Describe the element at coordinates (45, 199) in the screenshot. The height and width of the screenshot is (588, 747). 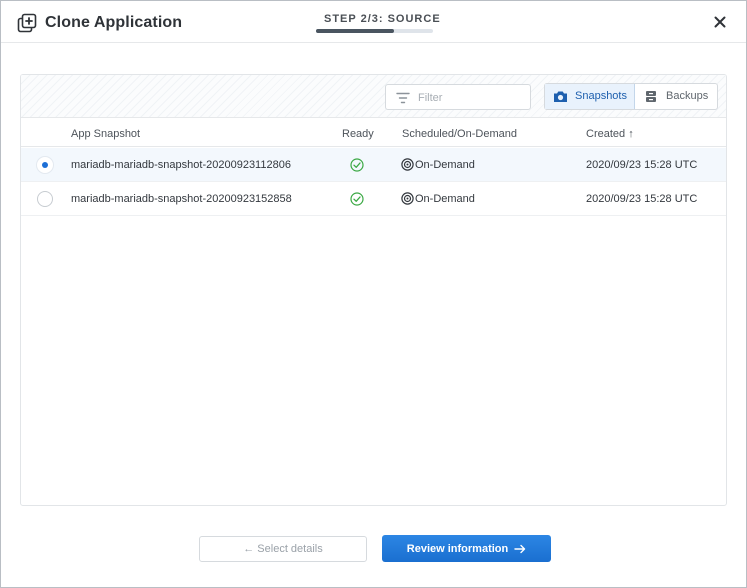
I see `row-radio` at that location.